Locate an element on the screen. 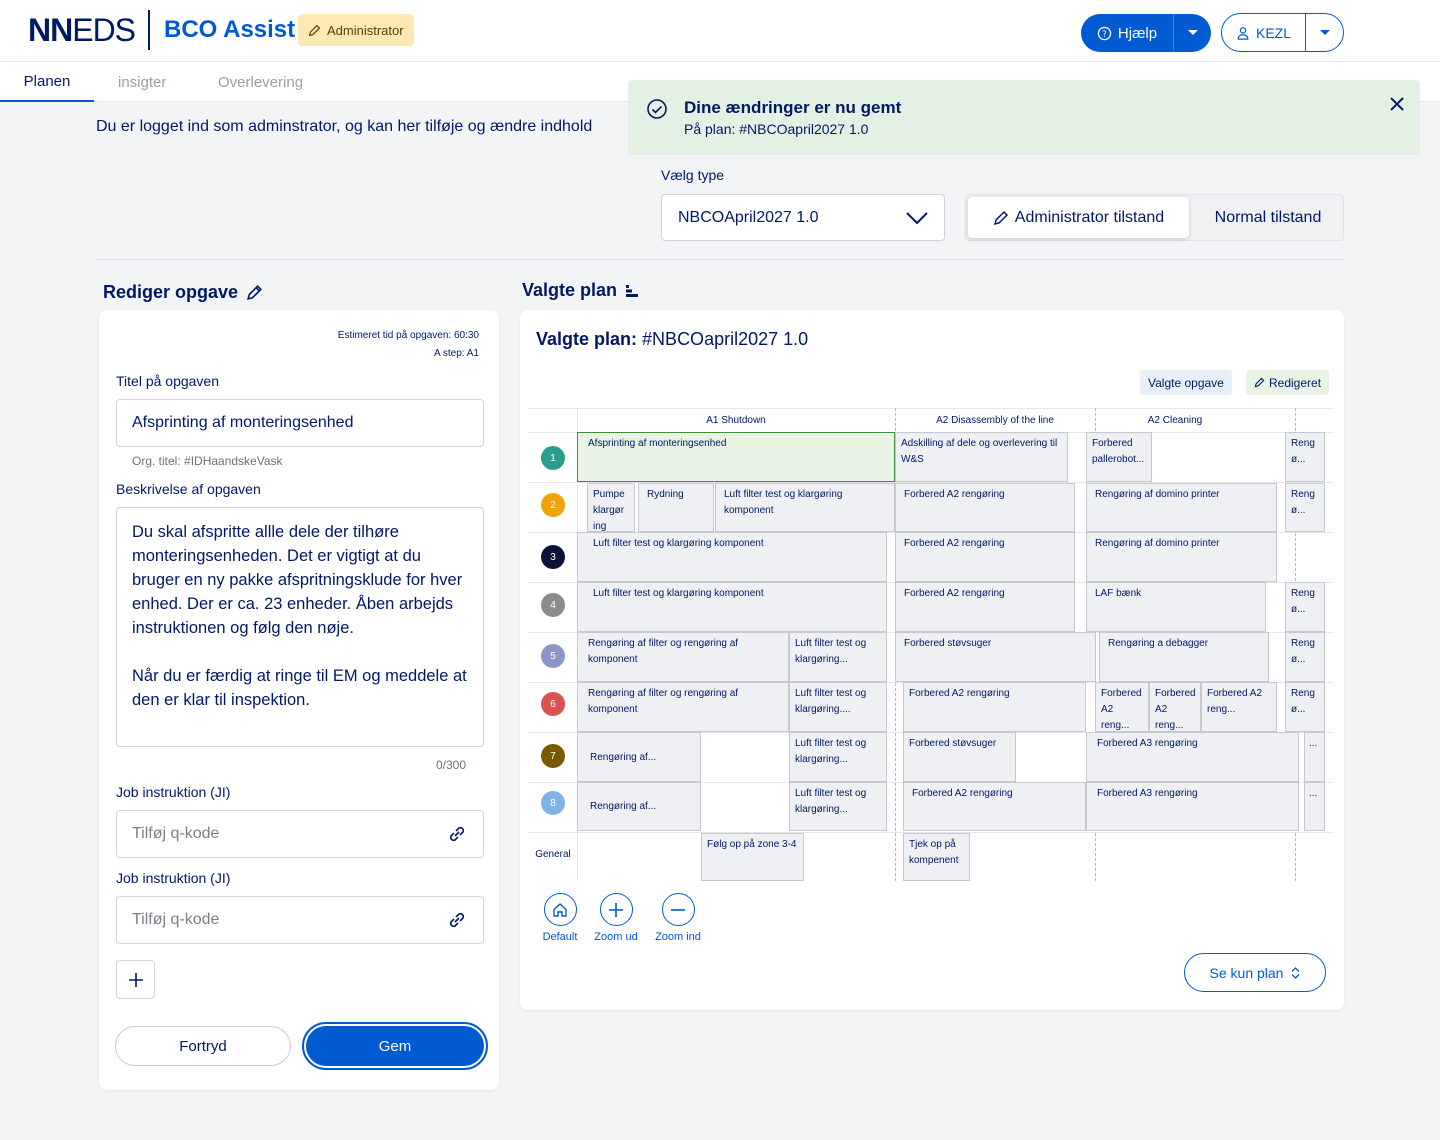  edited-tag-label: Redigeret is located at coordinates (1295, 382).